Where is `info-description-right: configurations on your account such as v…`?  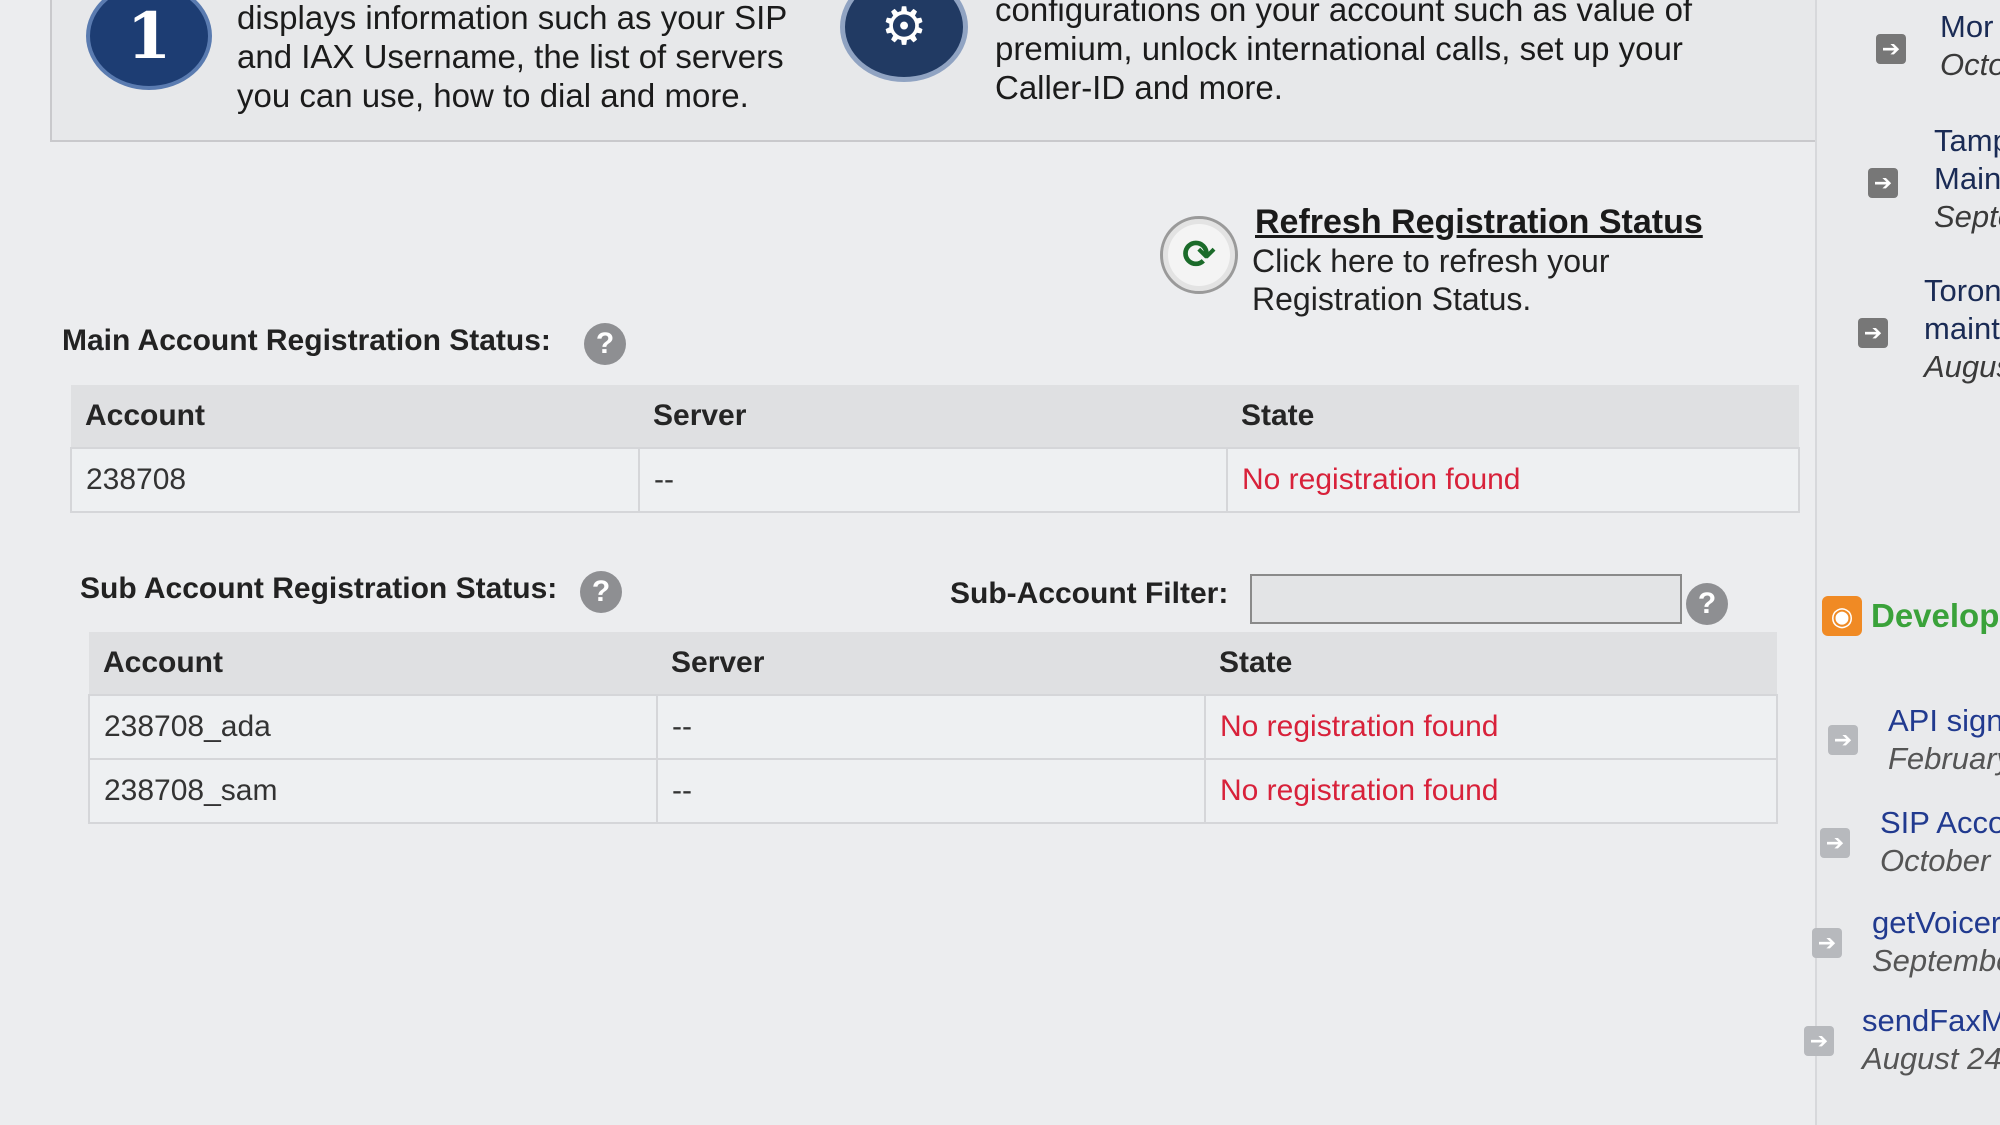 info-description-right: configurations on your account such as v… is located at coordinates (1343, 53).